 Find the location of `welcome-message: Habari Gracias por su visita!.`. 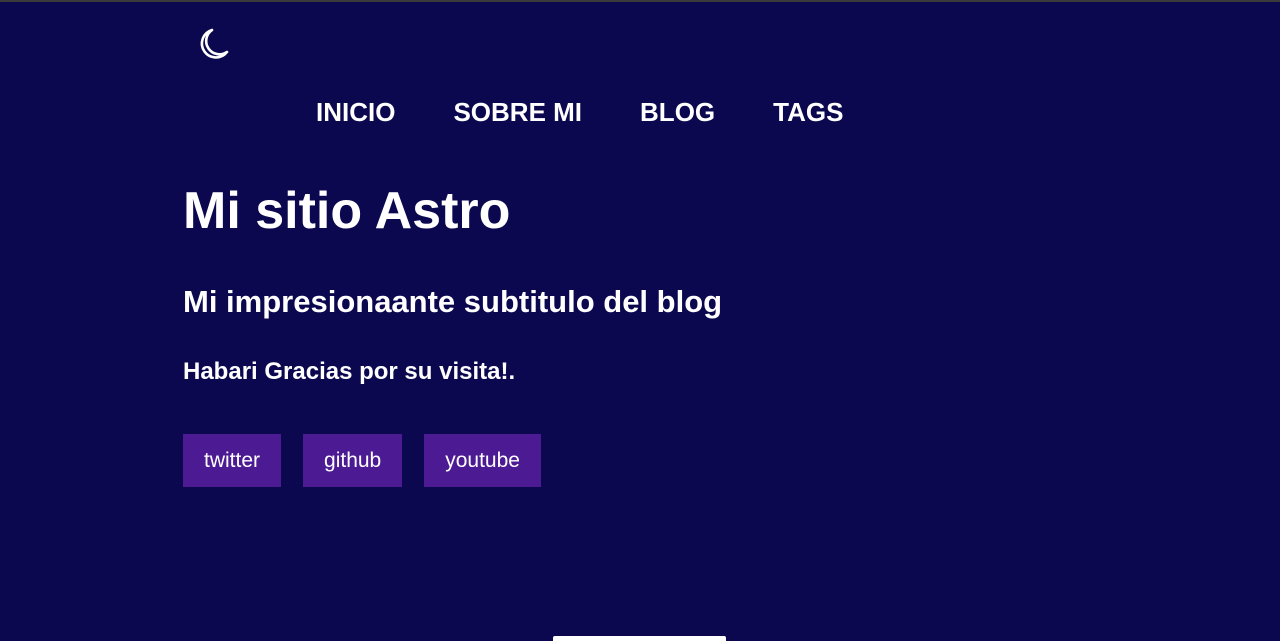

welcome-message: Habari Gracias por su visita!. is located at coordinates (349, 371).